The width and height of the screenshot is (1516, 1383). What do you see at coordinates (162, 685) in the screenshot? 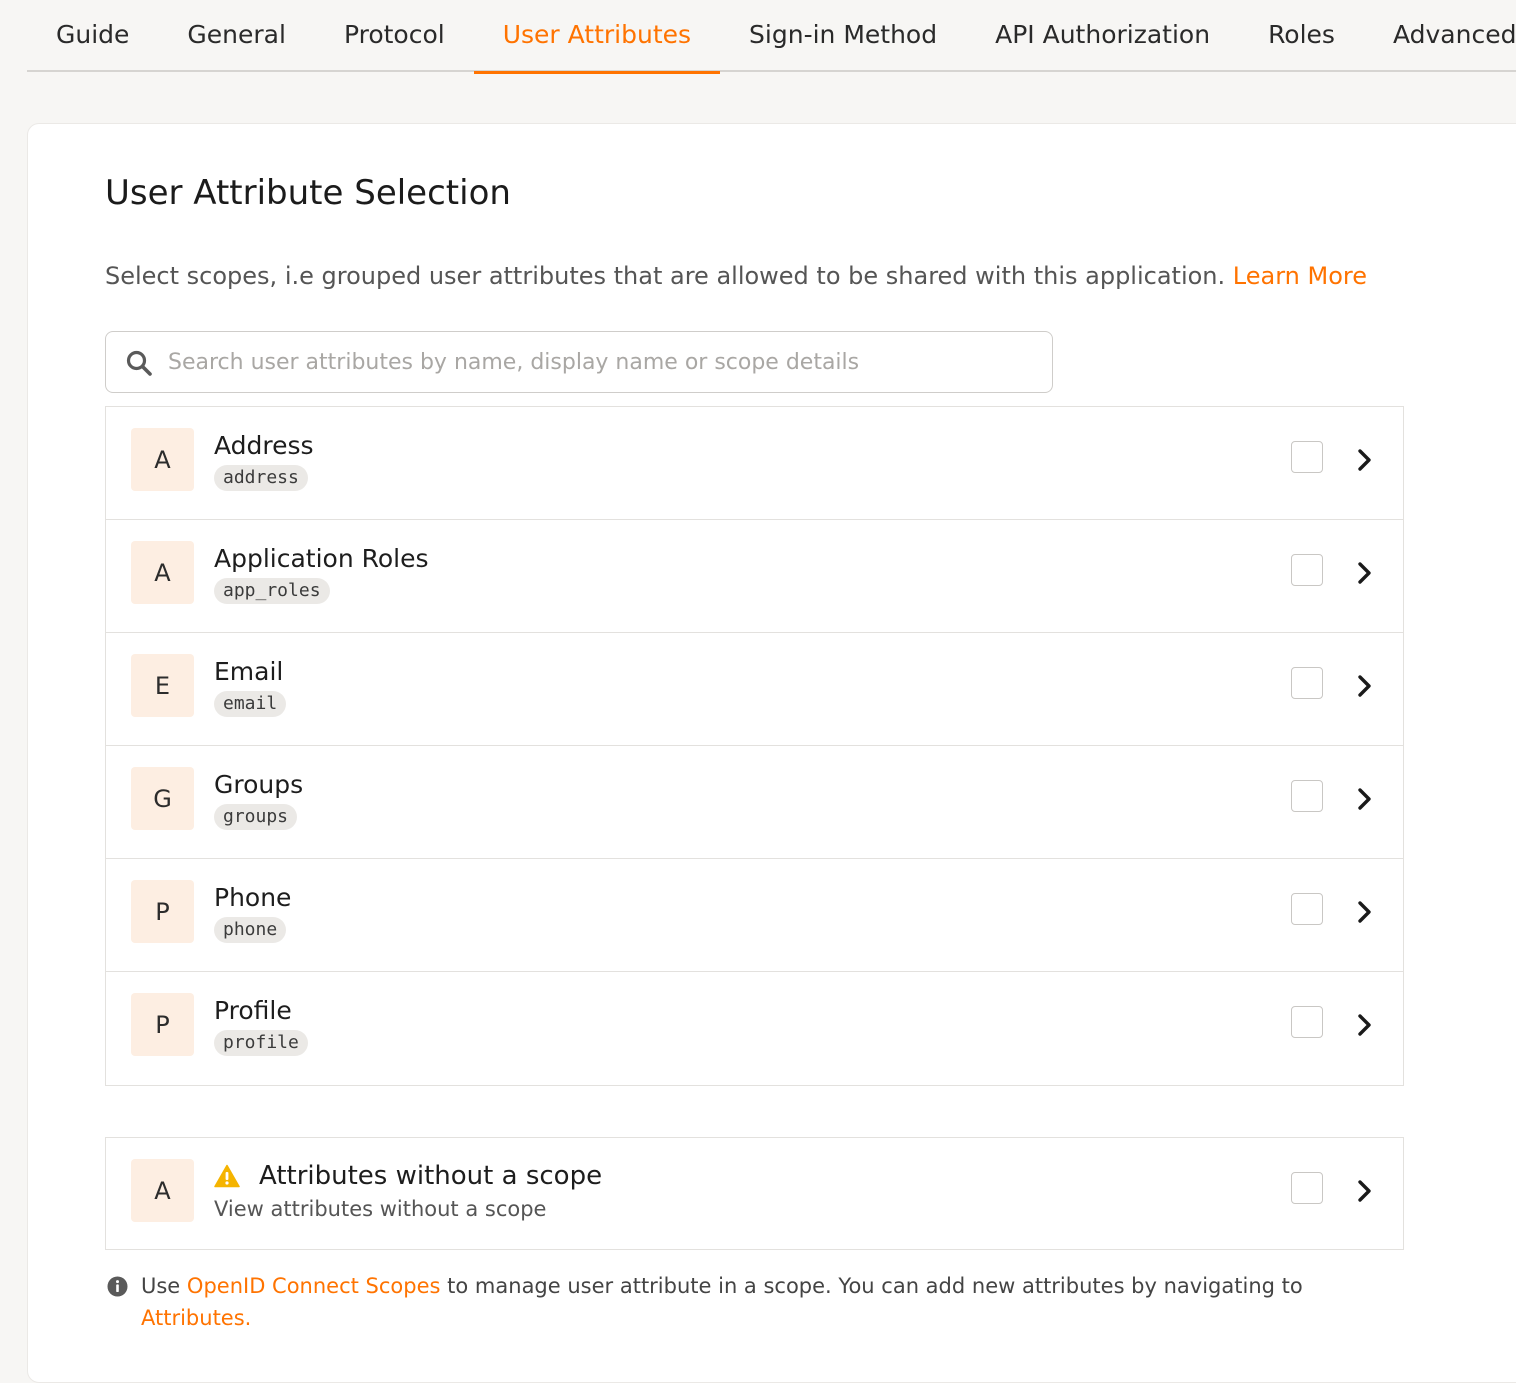
I see `avatar: E` at bounding box center [162, 685].